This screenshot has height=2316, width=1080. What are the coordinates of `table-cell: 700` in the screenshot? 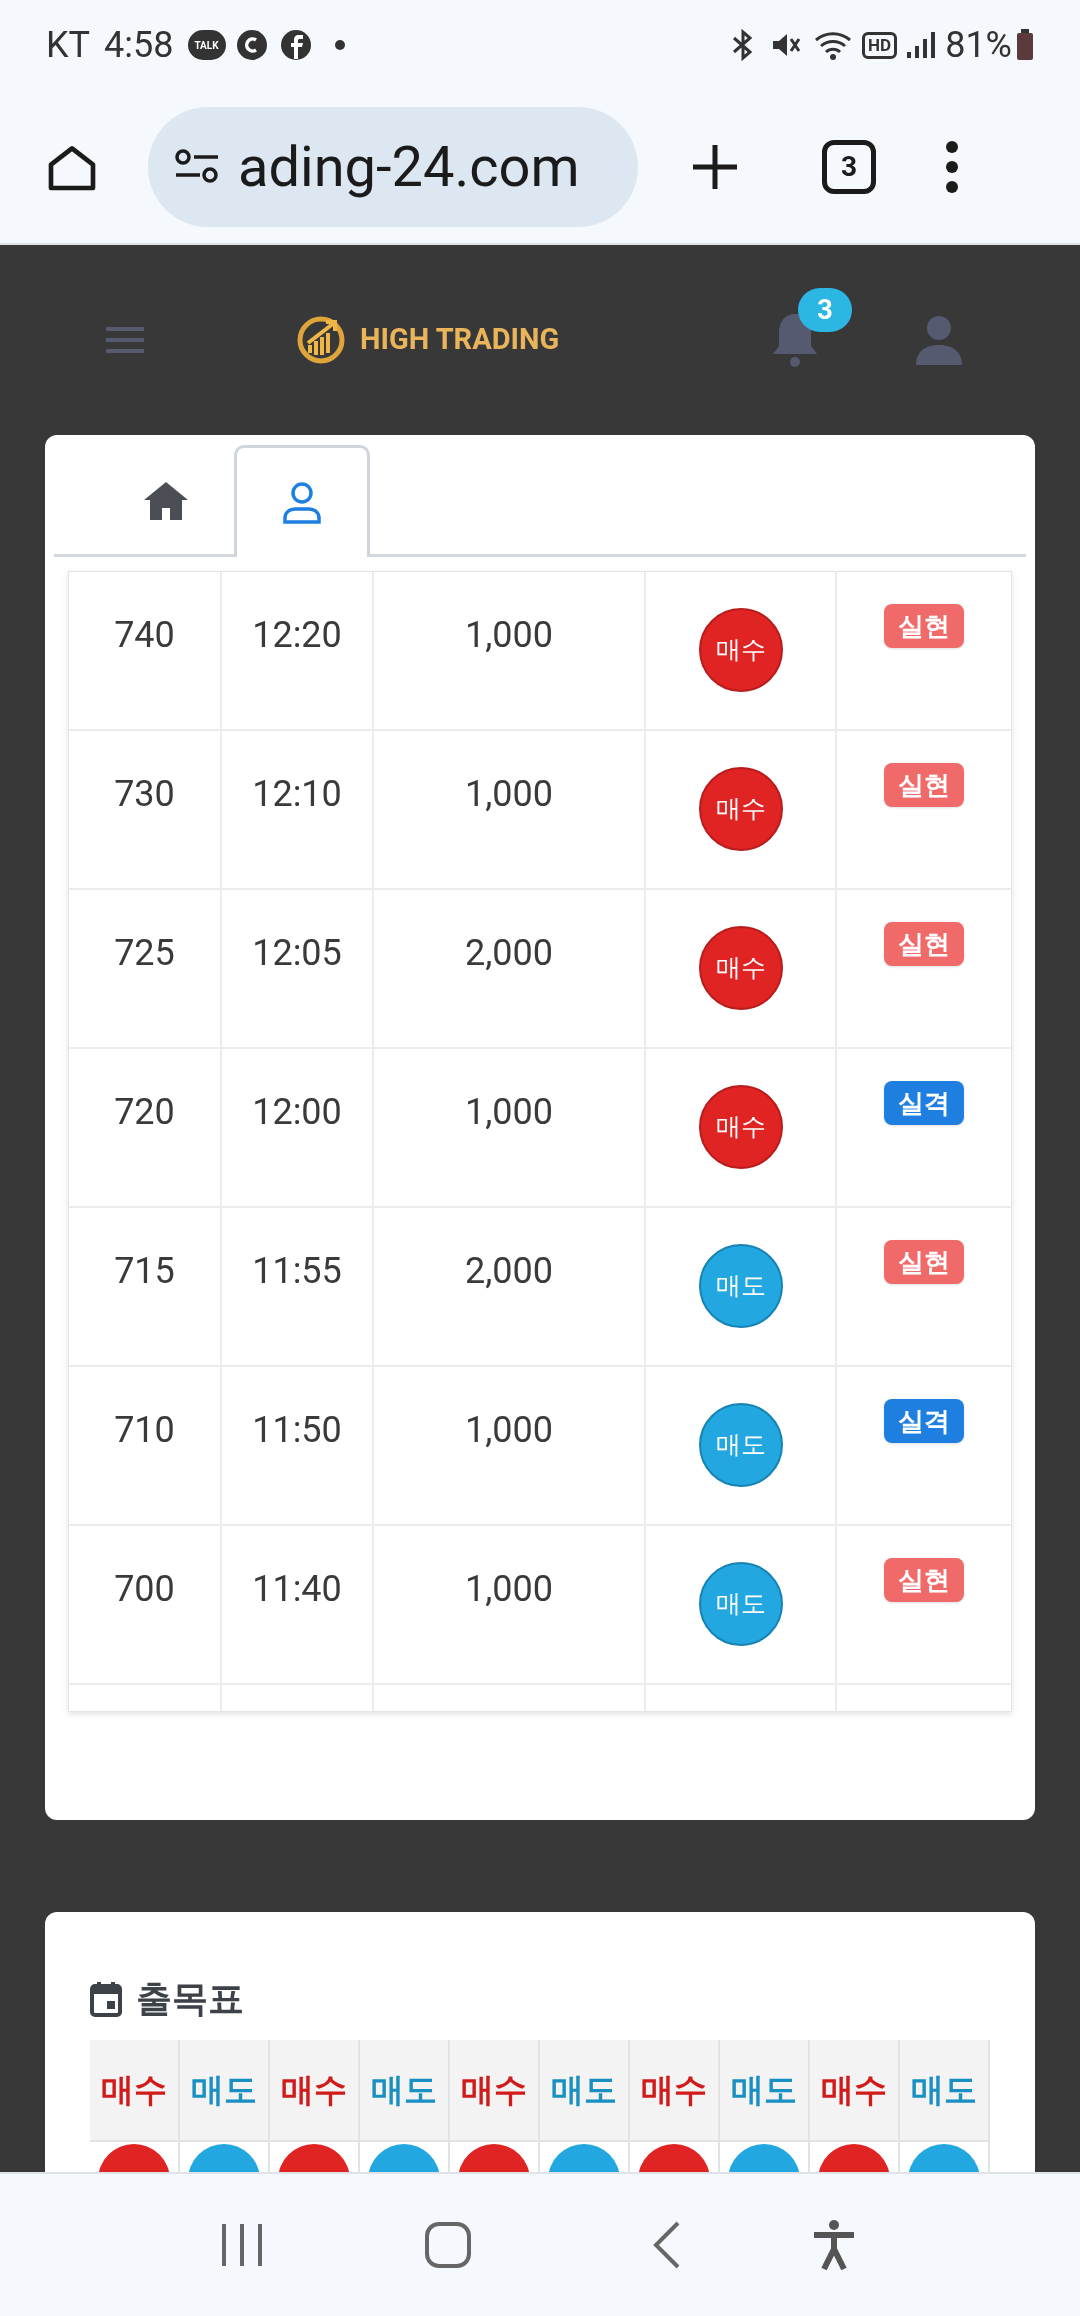 It's located at (145, 1604).